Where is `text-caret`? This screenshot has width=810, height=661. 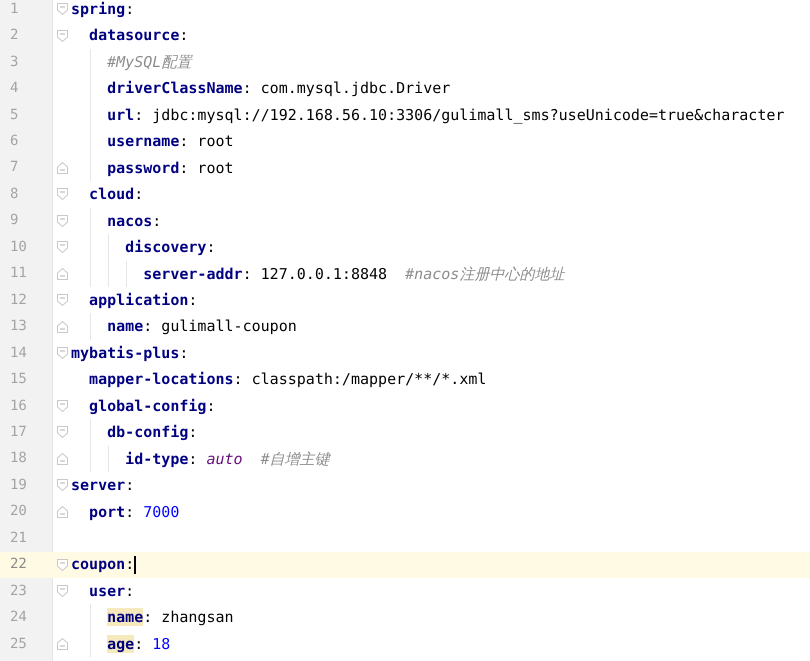
text-caret is located at coordinates (135, 565).